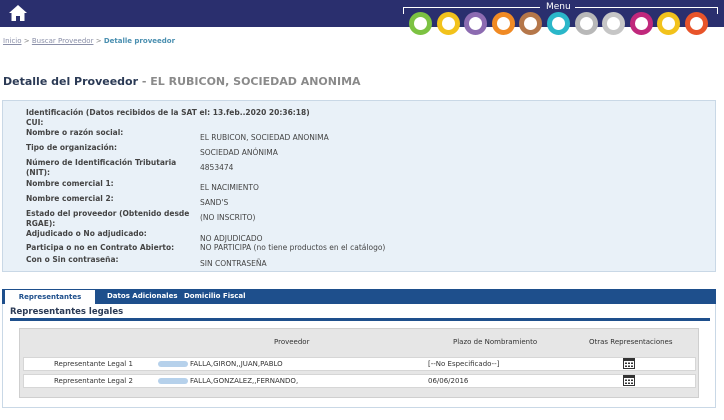 The height and width of the screenshot is (420, 724). I want to click on page-title-text: Detalle del Proveedor, so click(71, 81).